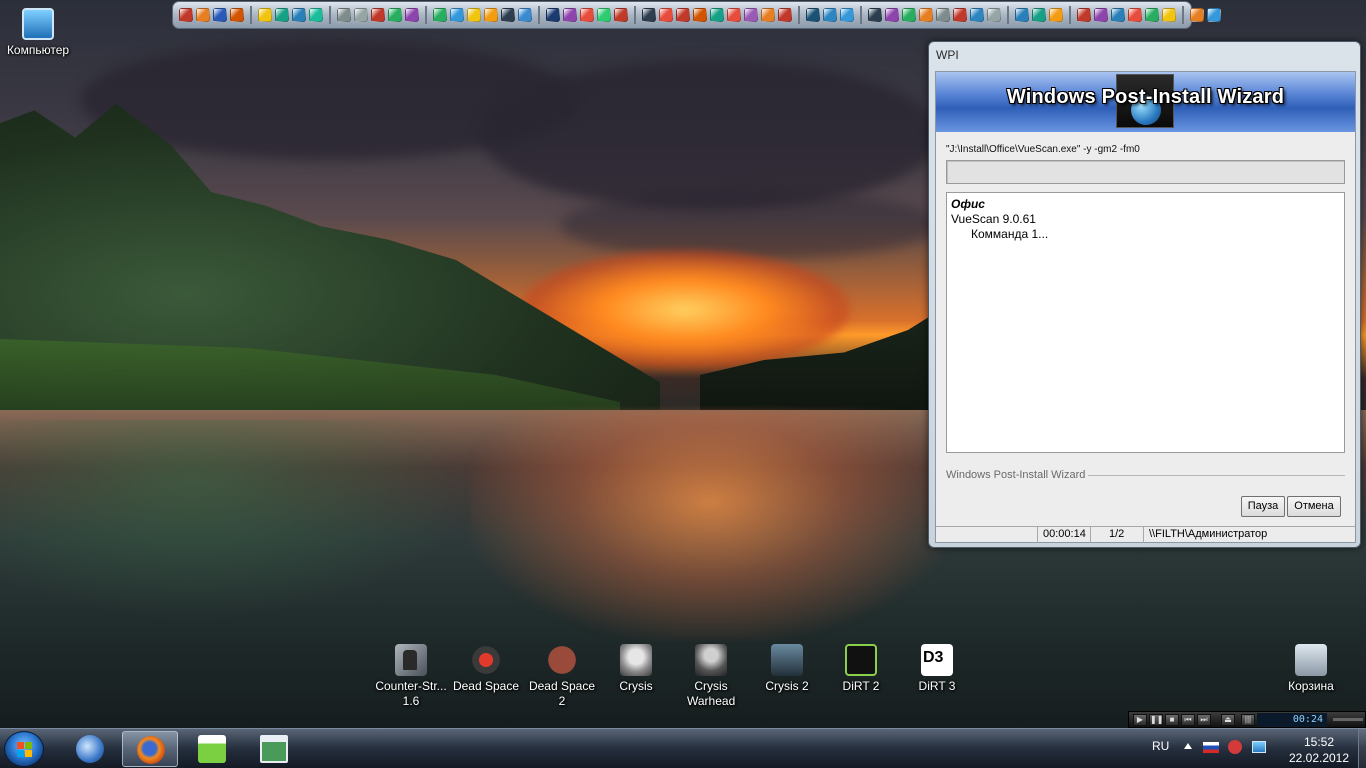  I want to click on start-button, so click(24, 749).